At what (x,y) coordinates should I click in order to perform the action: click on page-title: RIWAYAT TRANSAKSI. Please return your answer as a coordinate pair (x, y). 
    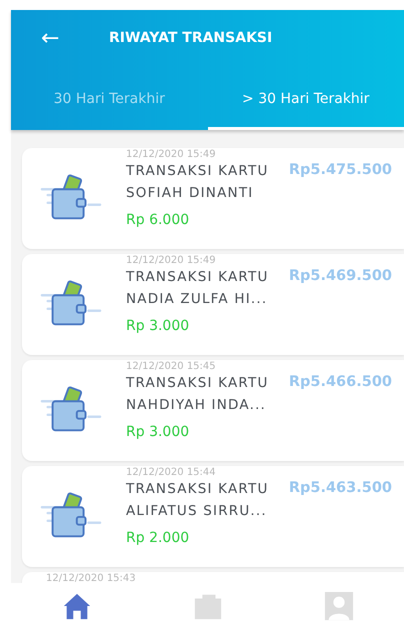
    Looking at the image, I should click on (190, 38).